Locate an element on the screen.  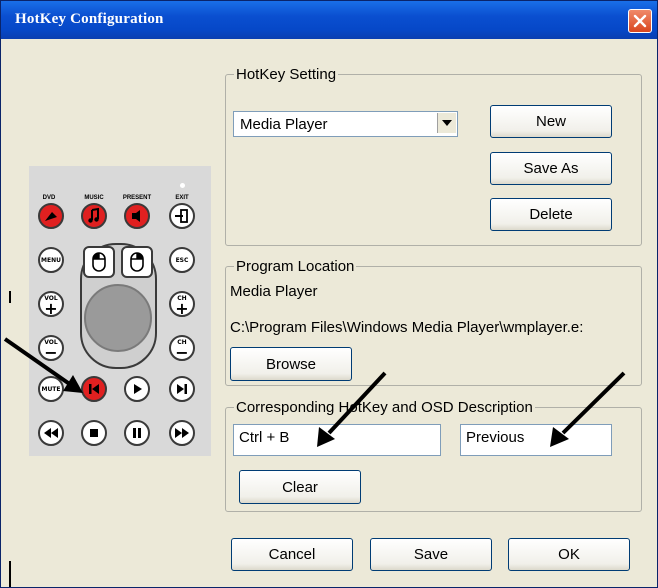
mouse-right-icon is located at coordinates (137, 262).